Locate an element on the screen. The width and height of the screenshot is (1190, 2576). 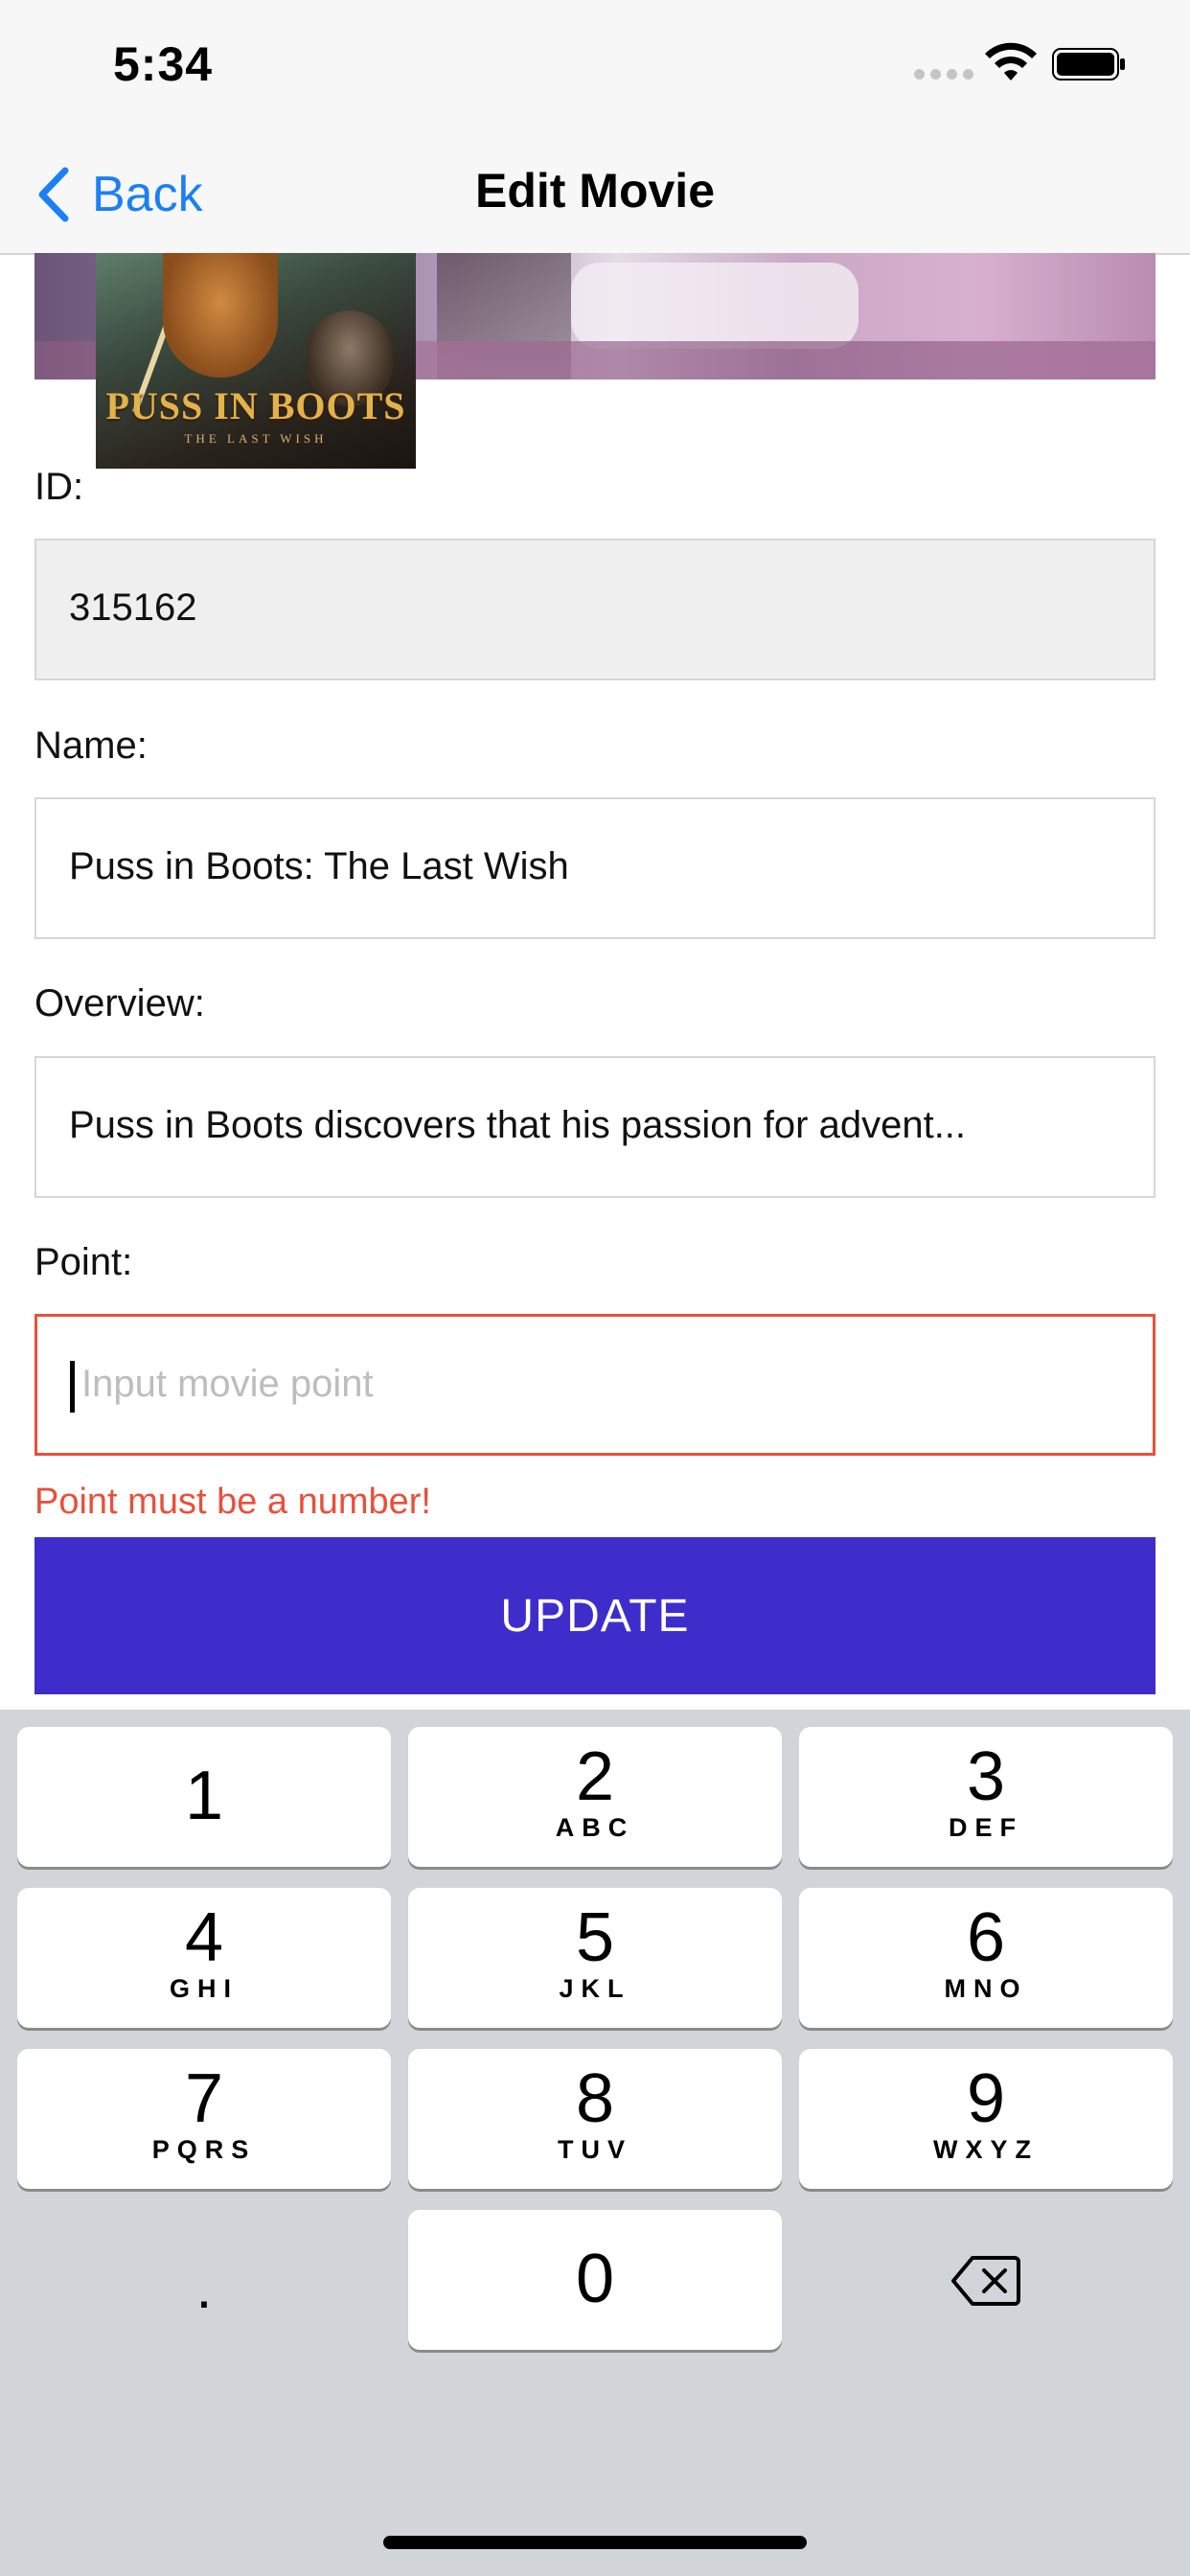
status-bar: 5:34 is located at coordinates (595, 67).